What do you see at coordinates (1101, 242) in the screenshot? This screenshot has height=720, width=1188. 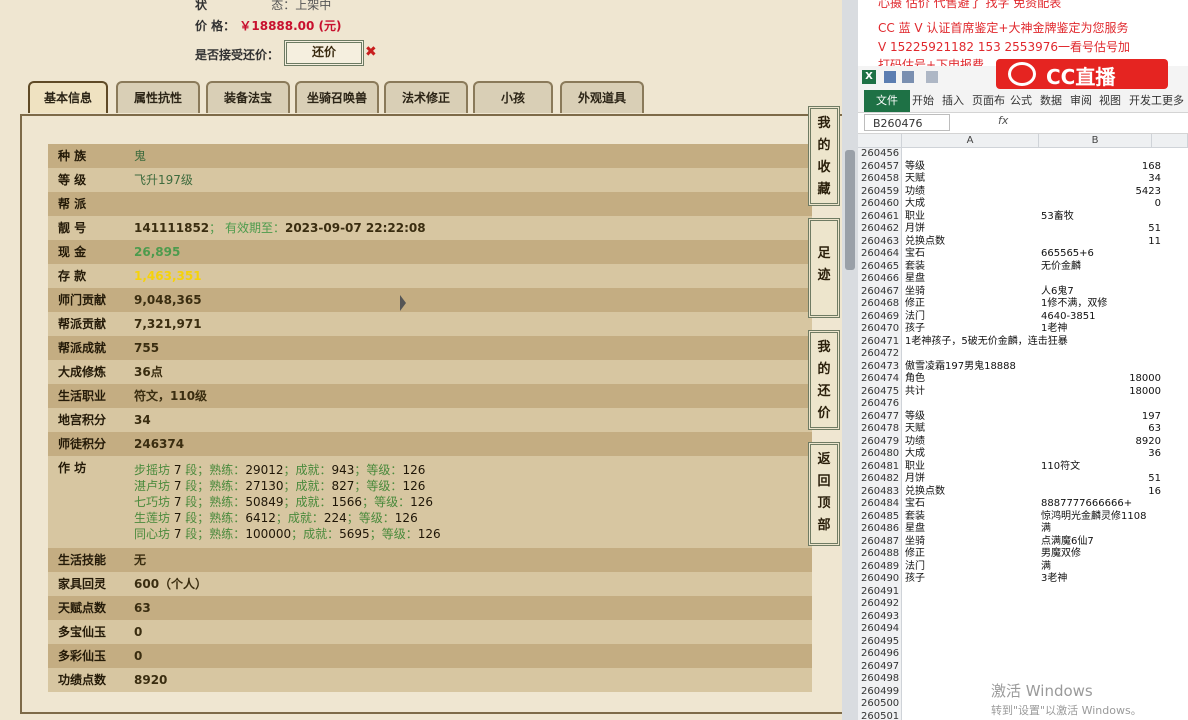 I see `cell-b: 11` at bounding box center [1101, 242].